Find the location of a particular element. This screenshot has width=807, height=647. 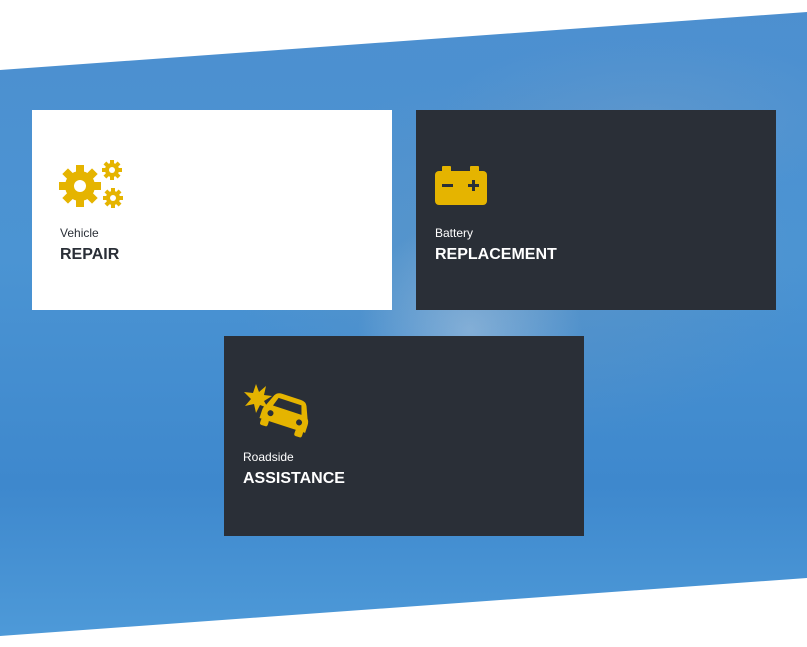

gears-icon is located at coordinates (93, 186).